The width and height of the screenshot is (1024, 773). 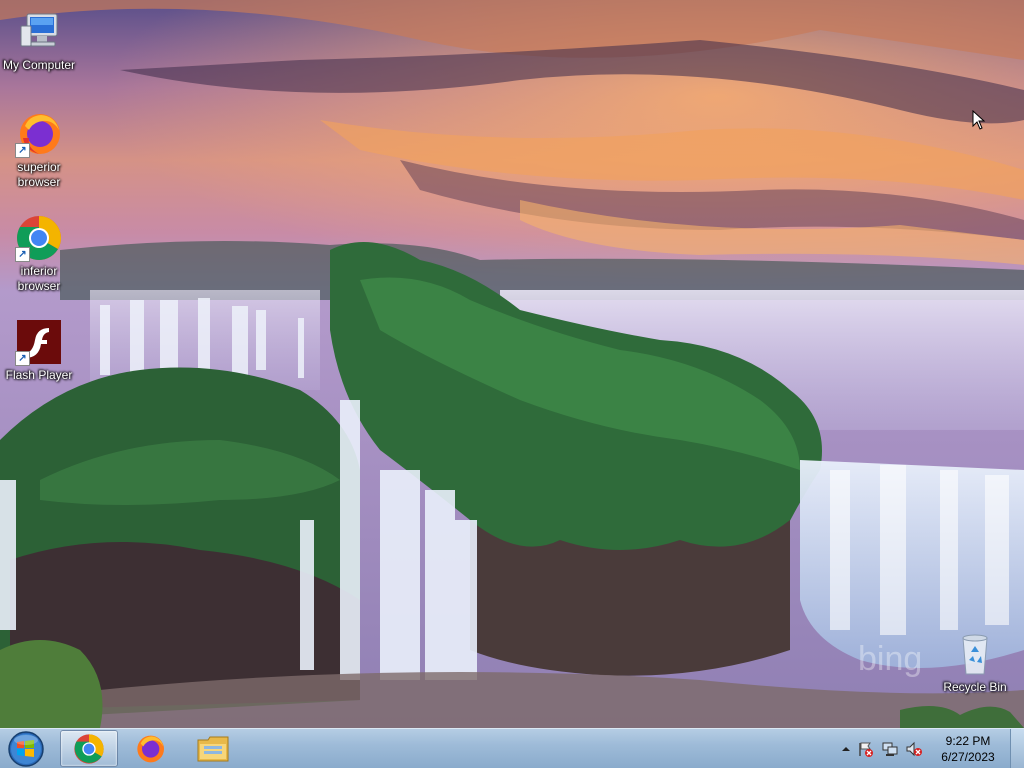 What do you see at coordinates (39, 342) in the screenshot?
I see `flash-icon: ↗` at bounding box center [39, 342].